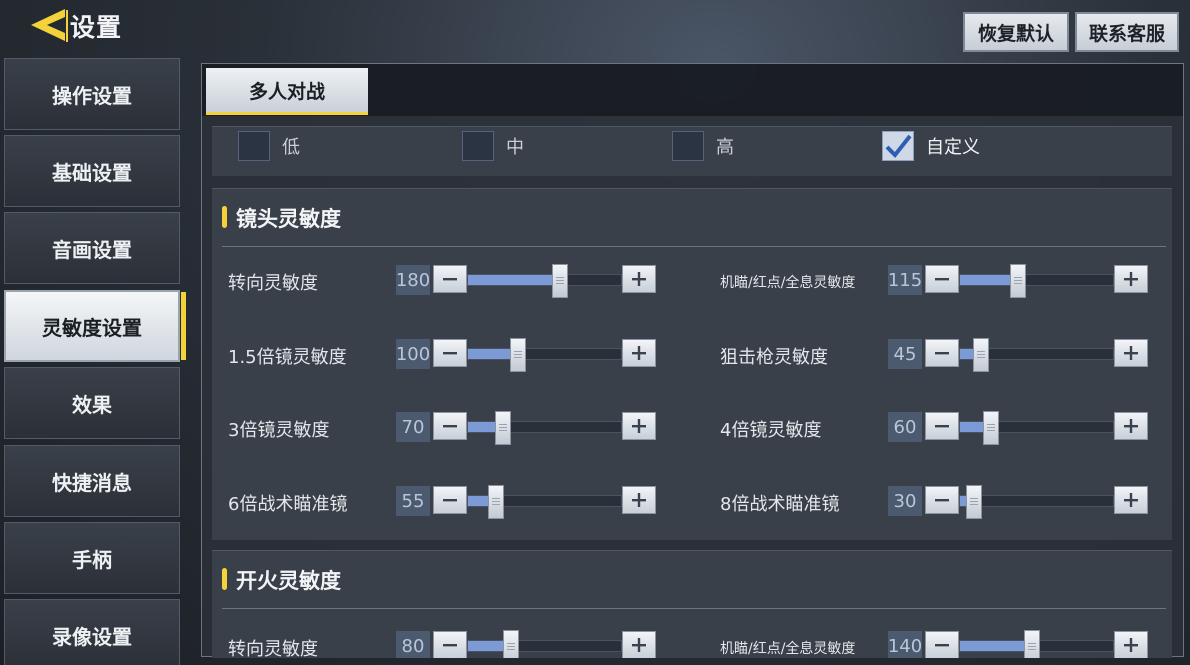  I want to click on title-divider, so click(67, 26).